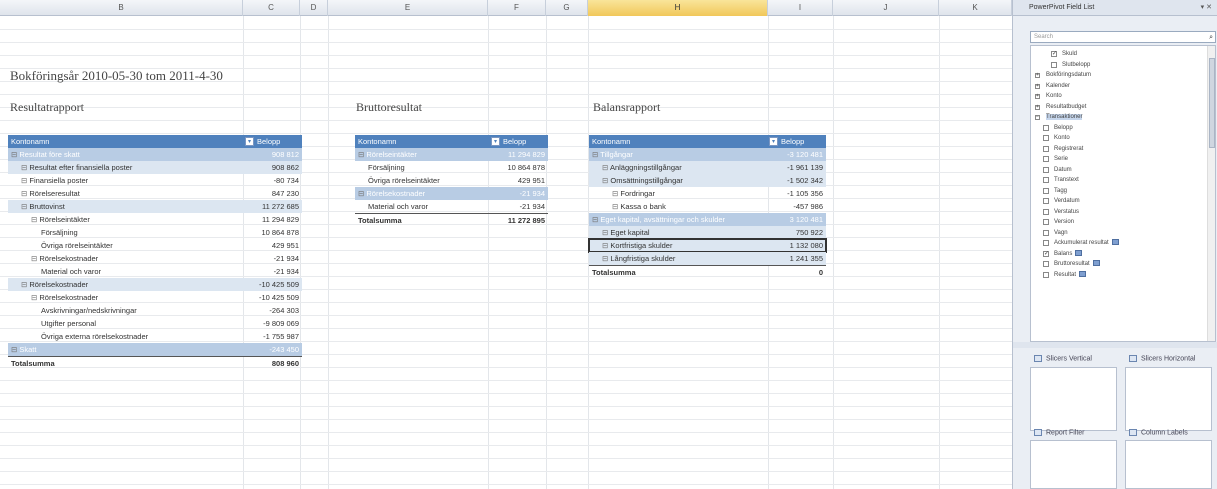 The image size is (1217, 489). Describe the element at coordinates (1037, 117) in the screenshot. I see `collapse-icon: −` at that location.